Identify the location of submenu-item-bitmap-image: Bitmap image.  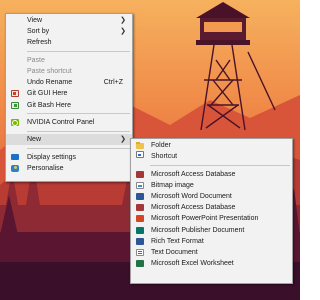
(211, 185).